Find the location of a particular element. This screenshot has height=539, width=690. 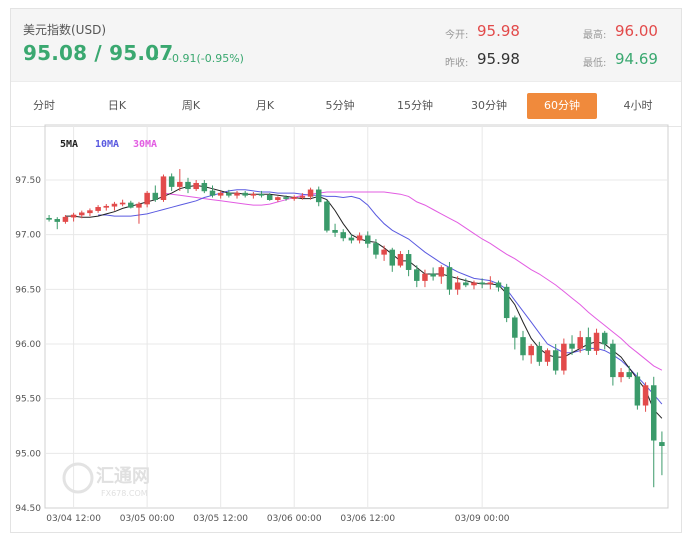

y-tick-label: 96.50 is located at coordinates (28, 290).